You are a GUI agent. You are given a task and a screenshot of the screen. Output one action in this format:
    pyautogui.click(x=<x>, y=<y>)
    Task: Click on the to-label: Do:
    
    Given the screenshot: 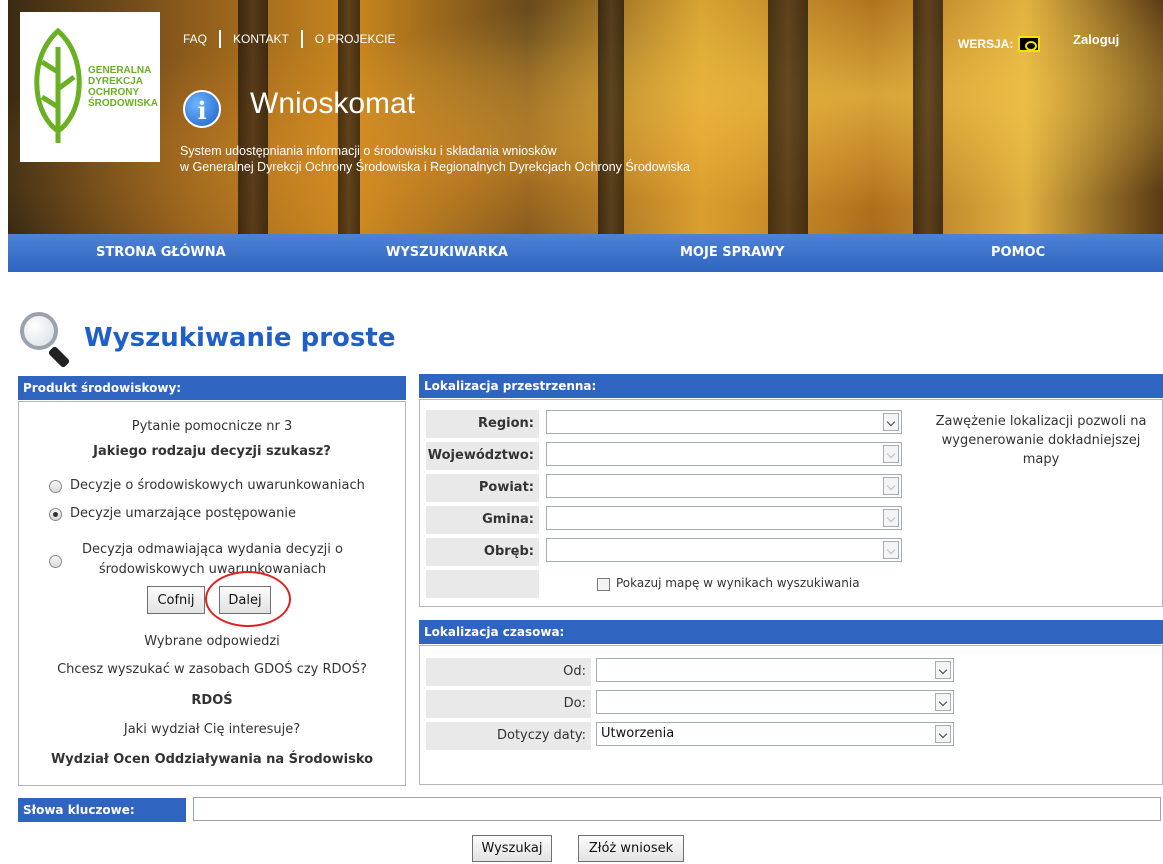 What is the action you would take?
    pyautogui.click(x=508, y=704)
    